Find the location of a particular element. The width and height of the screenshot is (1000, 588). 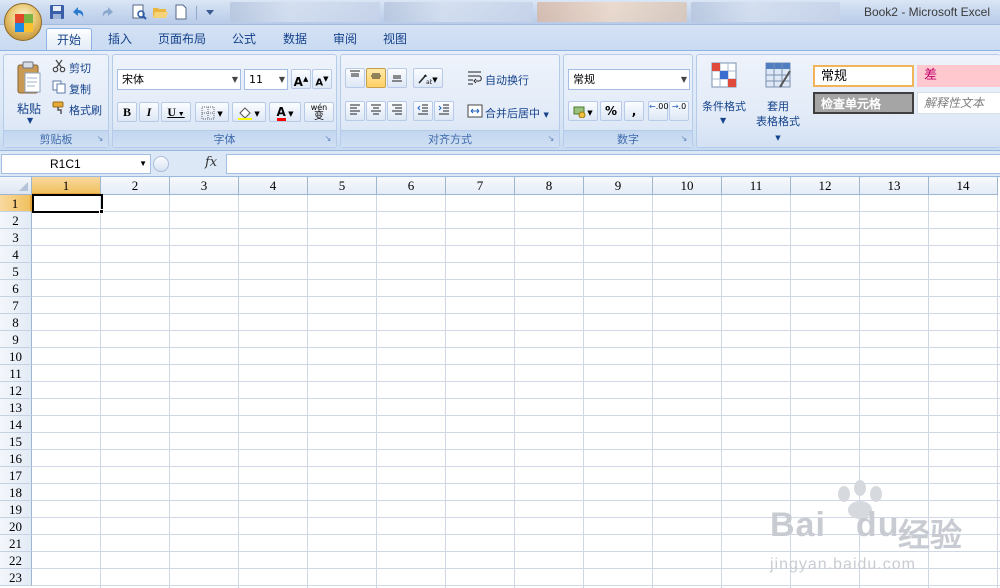

tab-data: 数据 is located at coordinates (295, 39).